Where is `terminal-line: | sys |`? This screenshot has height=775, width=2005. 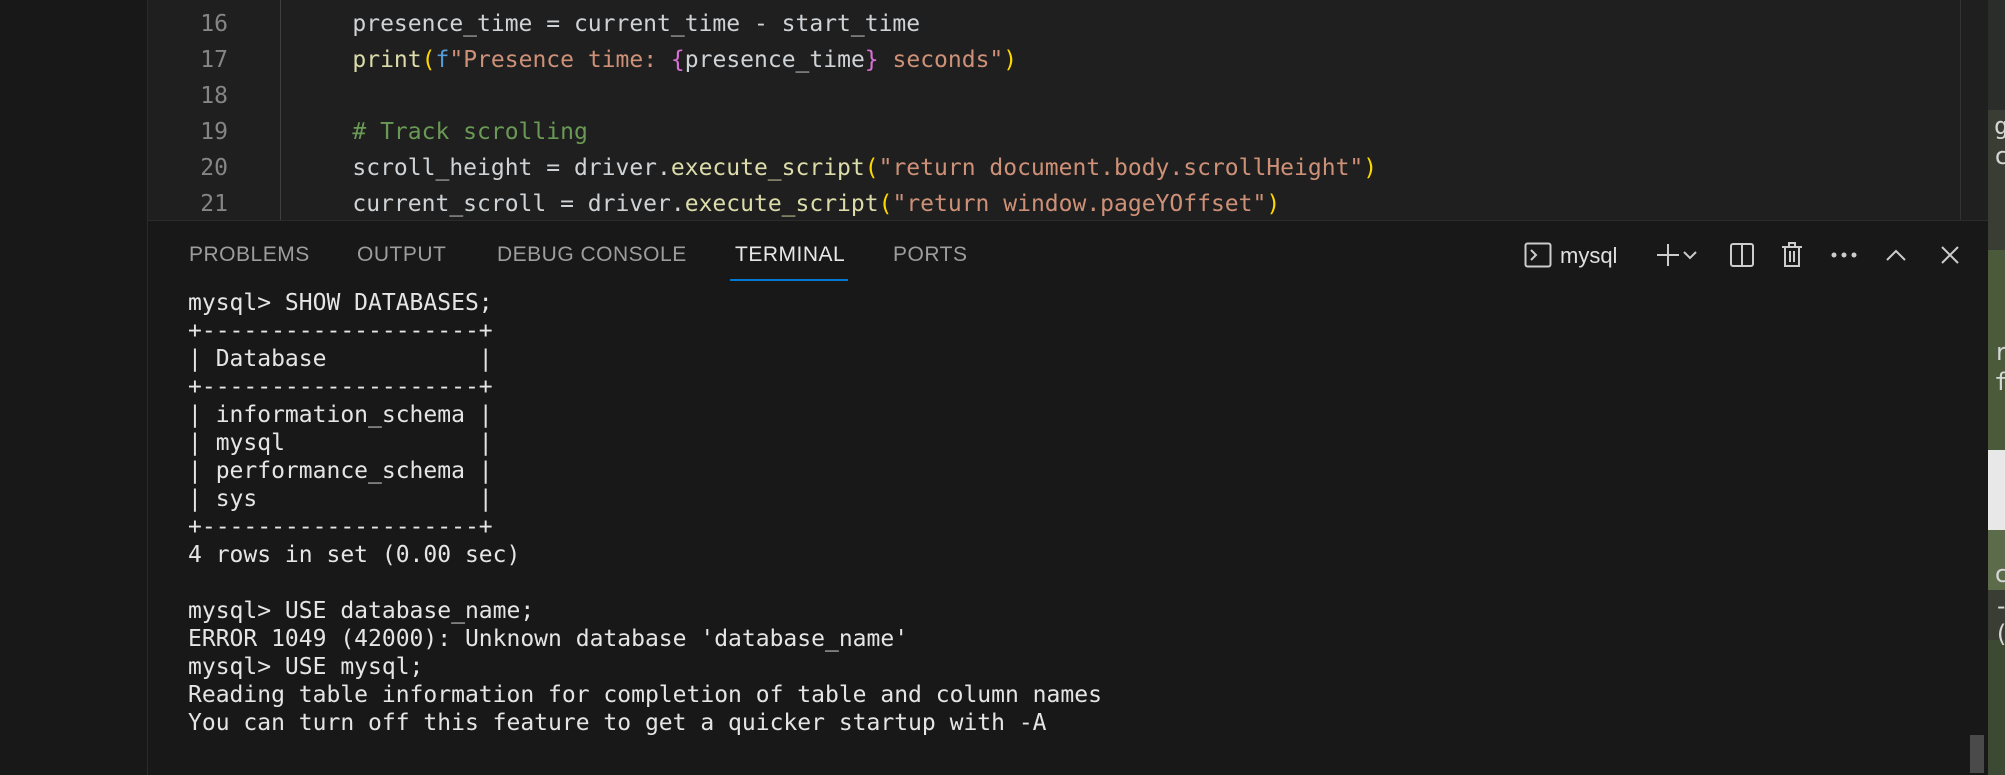
terminal-line: | sys | is located at coordinates (340, 499).